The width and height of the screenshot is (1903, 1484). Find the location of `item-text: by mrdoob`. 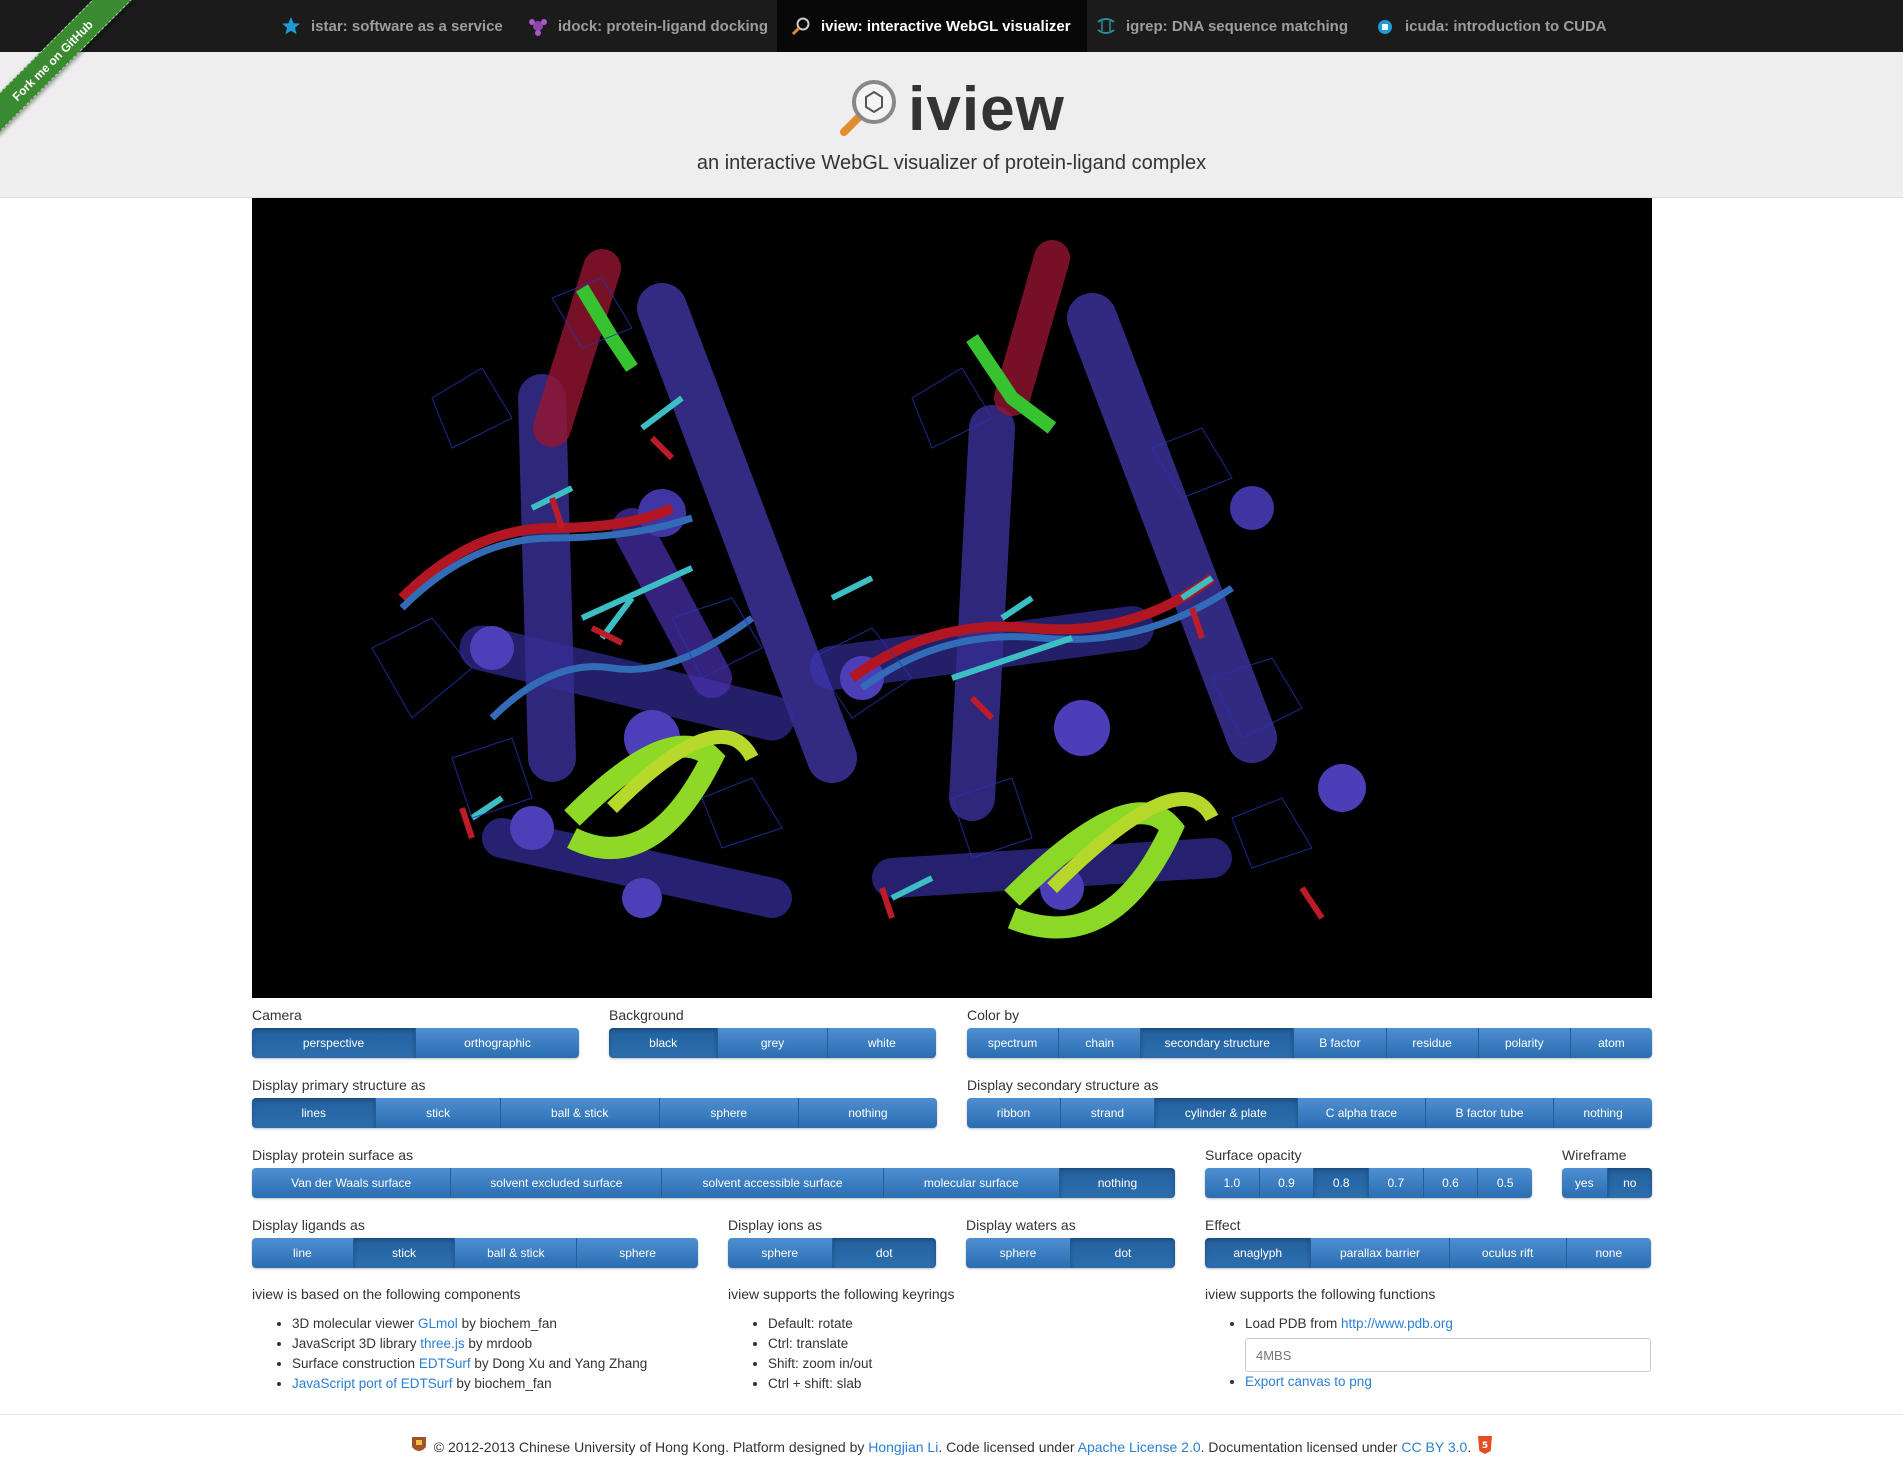

item-text: by mrdoob is located at coordinates (498, 1343).